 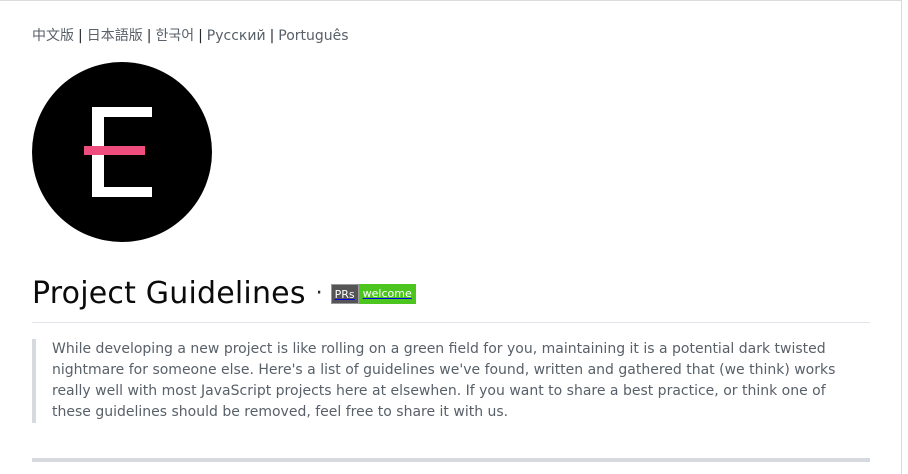 What do you see at coordinates (174, 36) in the screenshot?
I see `lang-link-korean: 한국어` at bounding box center [174, 36].